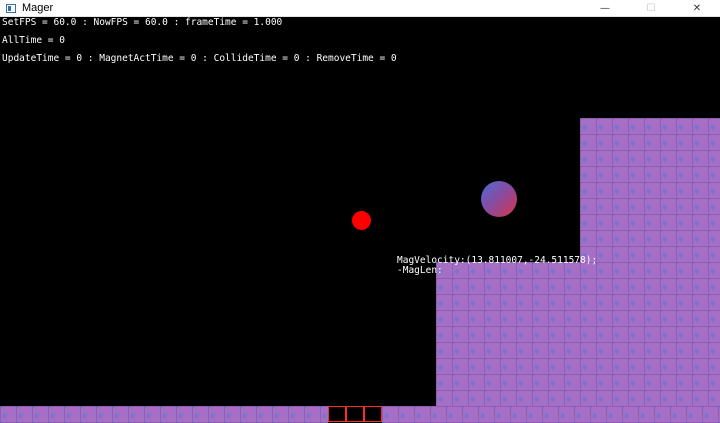 Image resolution: width=720 pixels, height=423 pixels. What do you see at coordinates (551, 414) in the screenshot?
I see `tile-floor-right` at bounding box center [551, 414].